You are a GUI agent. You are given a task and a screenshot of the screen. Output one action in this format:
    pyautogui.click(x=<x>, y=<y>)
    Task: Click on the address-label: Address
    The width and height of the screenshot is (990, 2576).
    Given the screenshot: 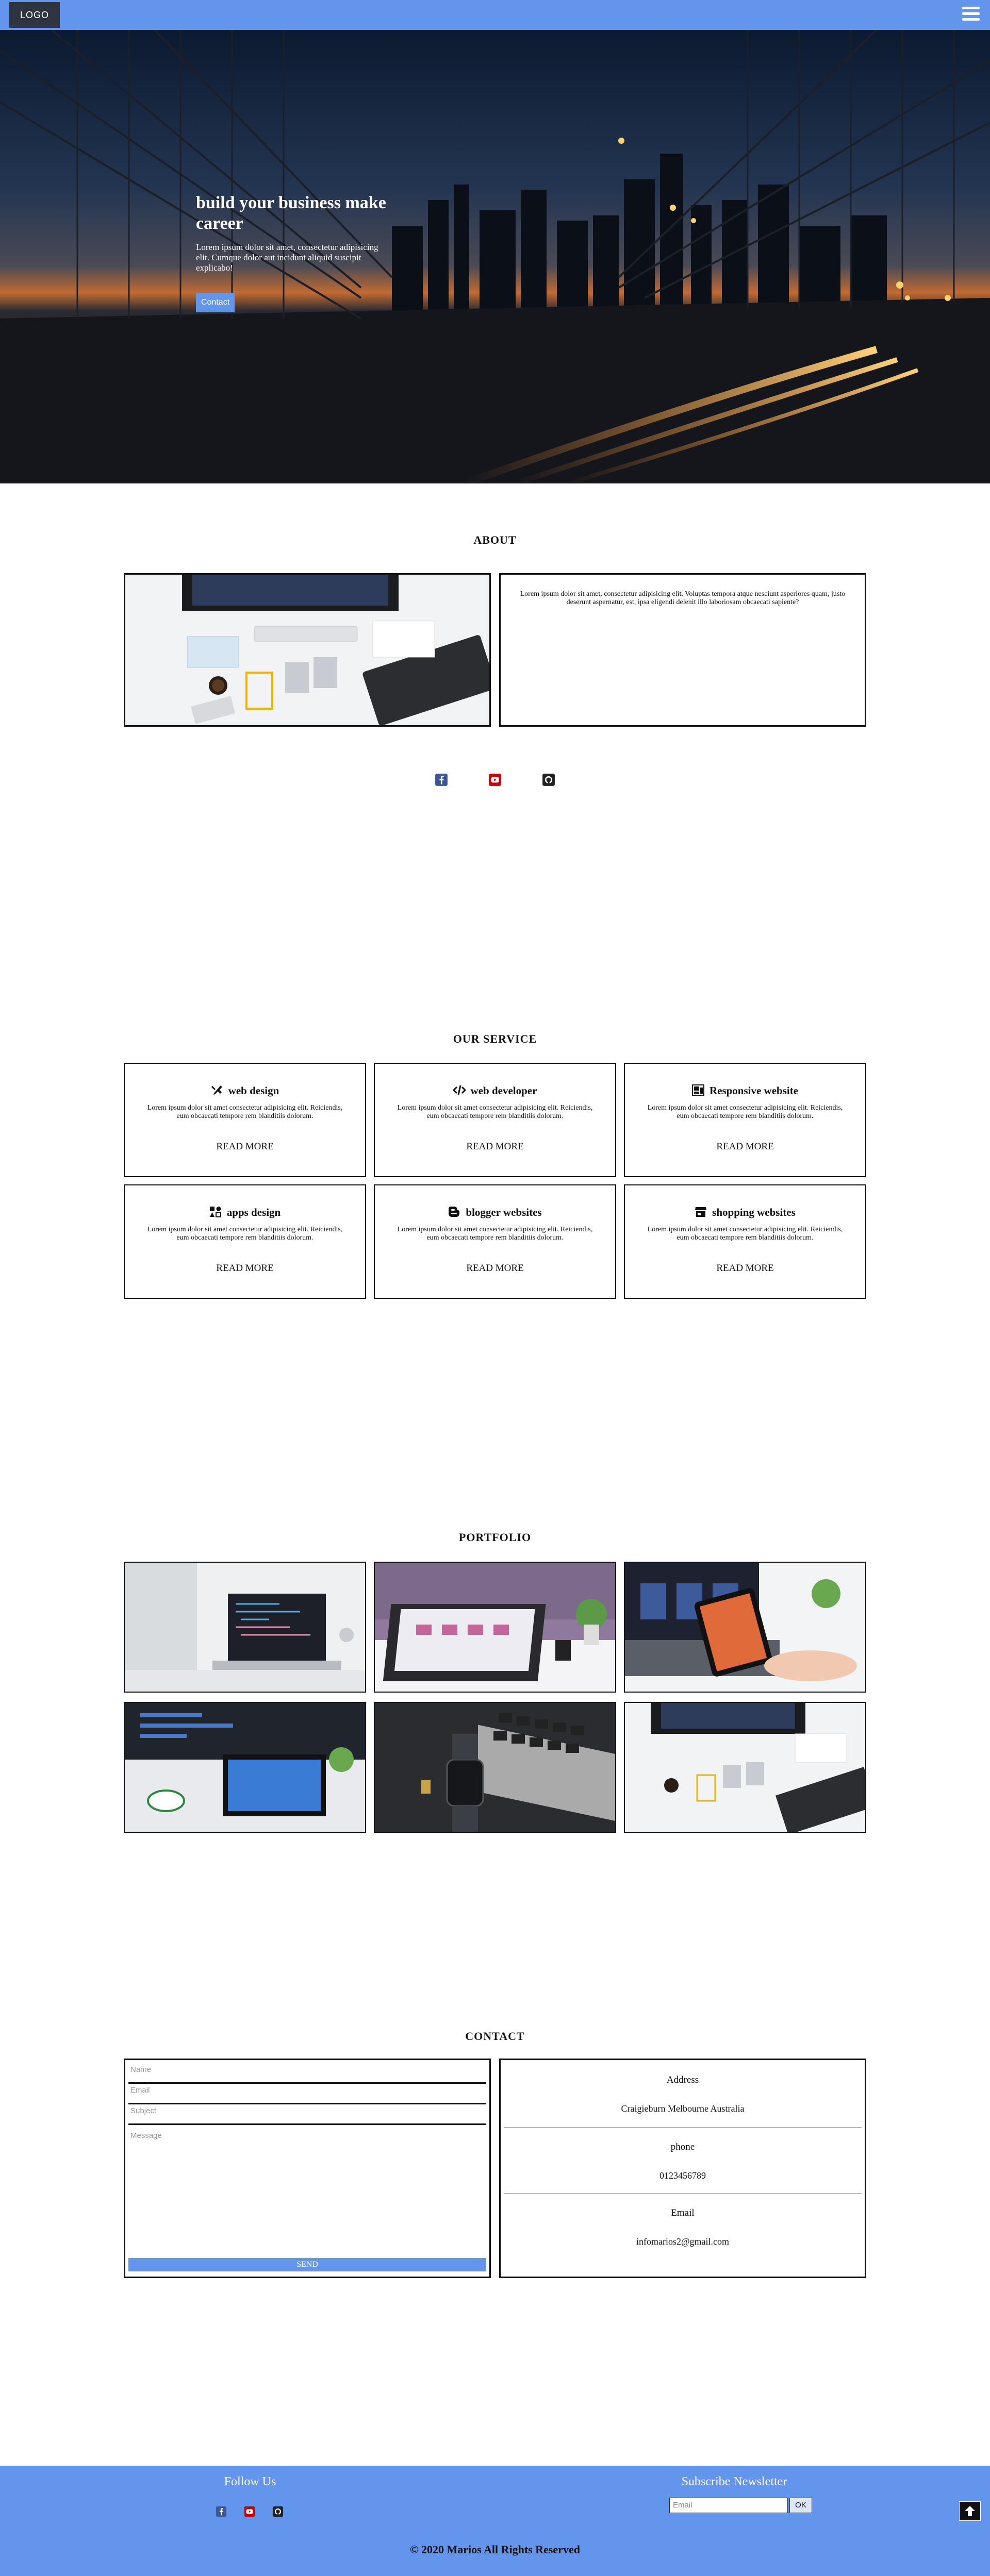 What is the action you would take?
    pyautogui.click(x=682, y=2080)
    